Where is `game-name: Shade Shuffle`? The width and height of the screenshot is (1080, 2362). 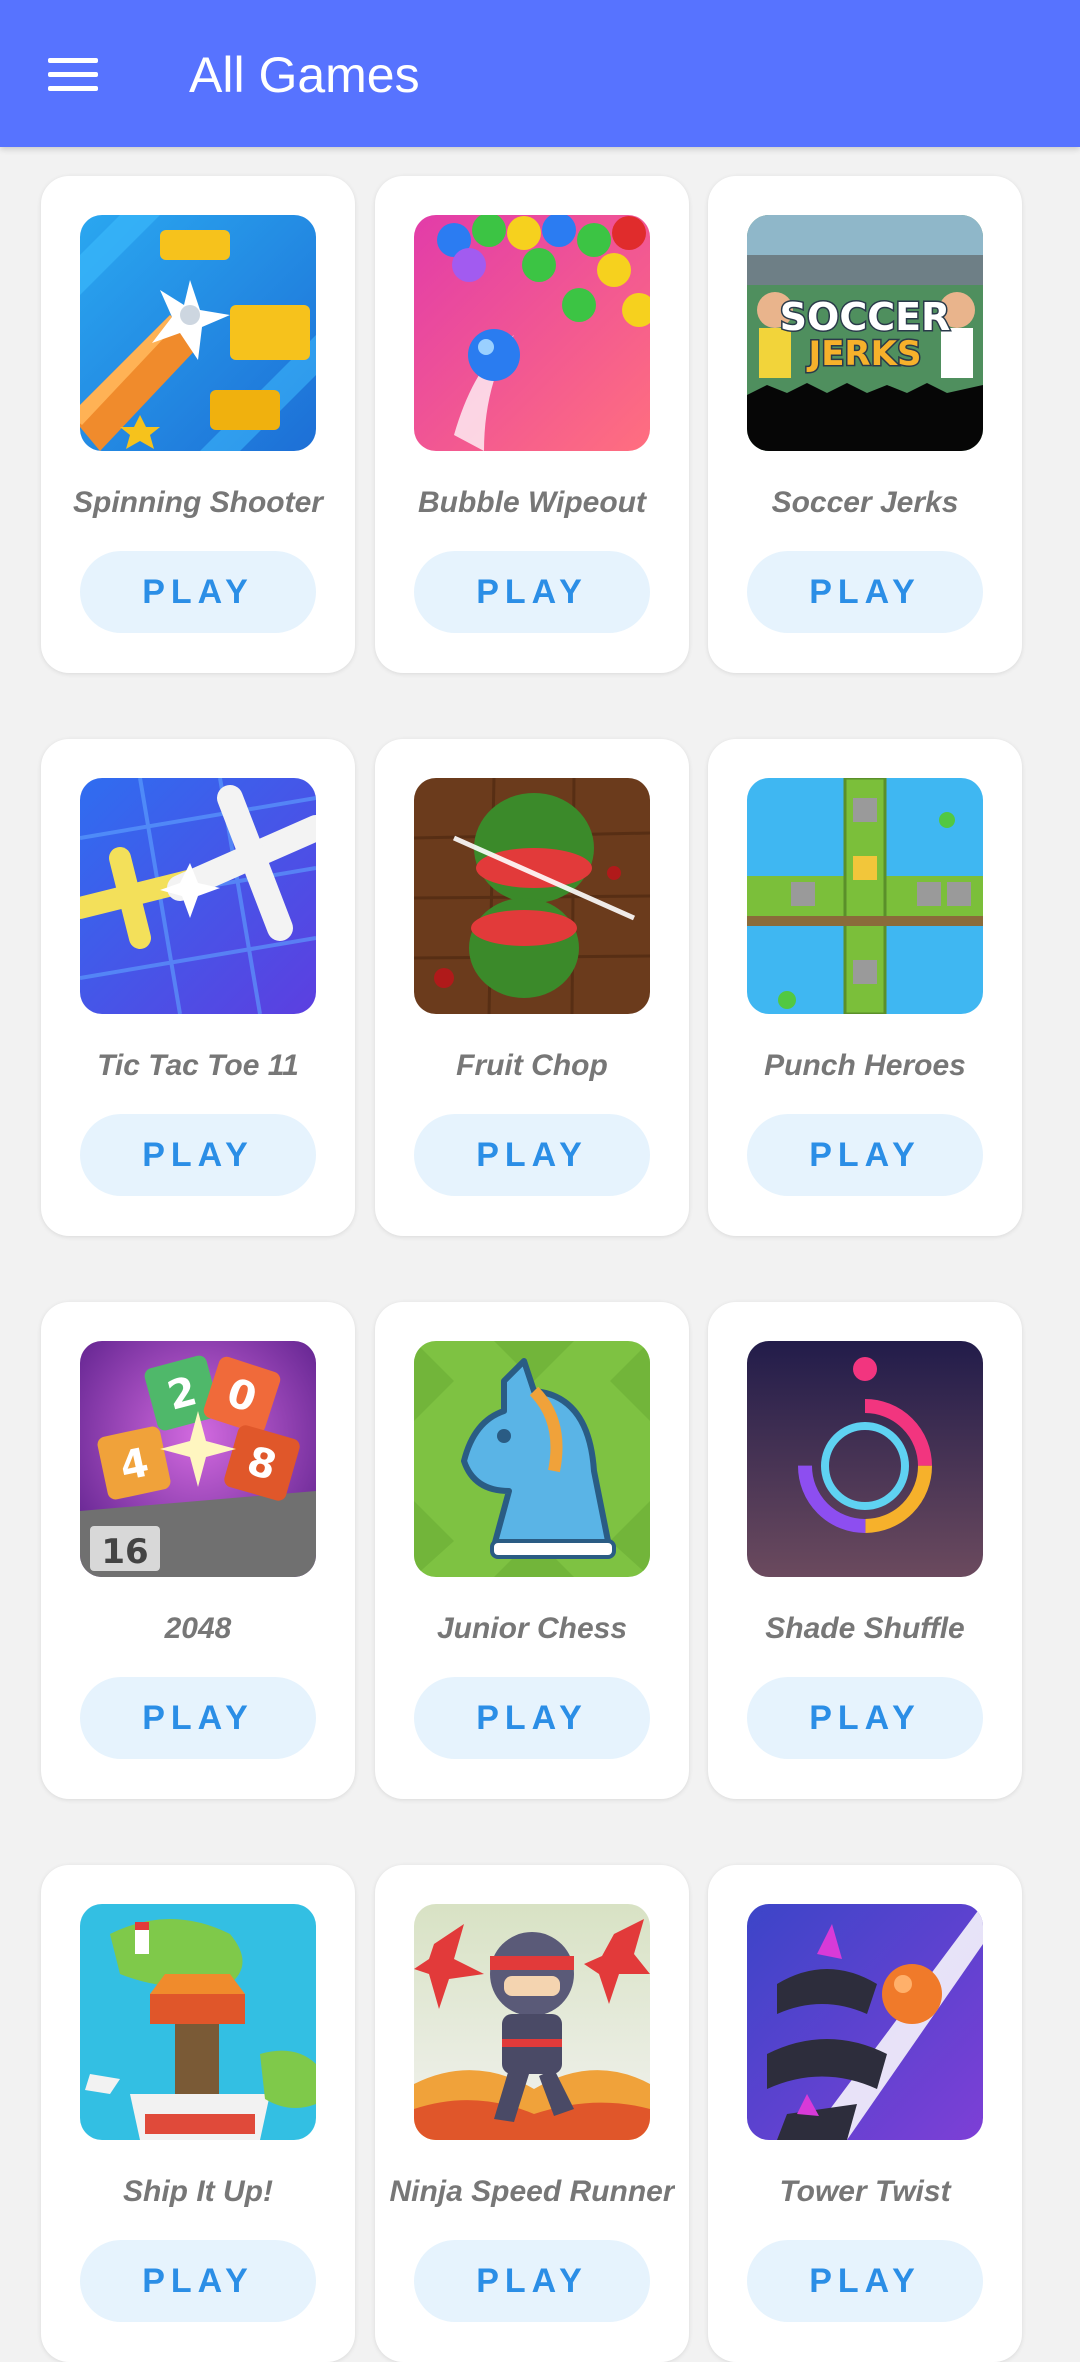 game-name: Shade Shuffle is located at coordinates (865, 1628).